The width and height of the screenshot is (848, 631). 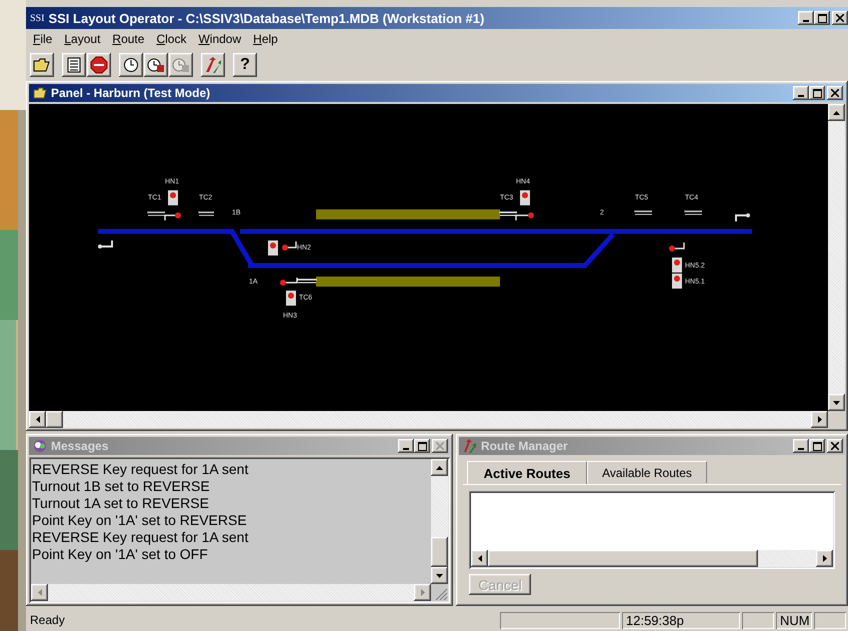 I want to click on message-line: Point Key on '1A' set to OFF, so click(x=120, y=554).